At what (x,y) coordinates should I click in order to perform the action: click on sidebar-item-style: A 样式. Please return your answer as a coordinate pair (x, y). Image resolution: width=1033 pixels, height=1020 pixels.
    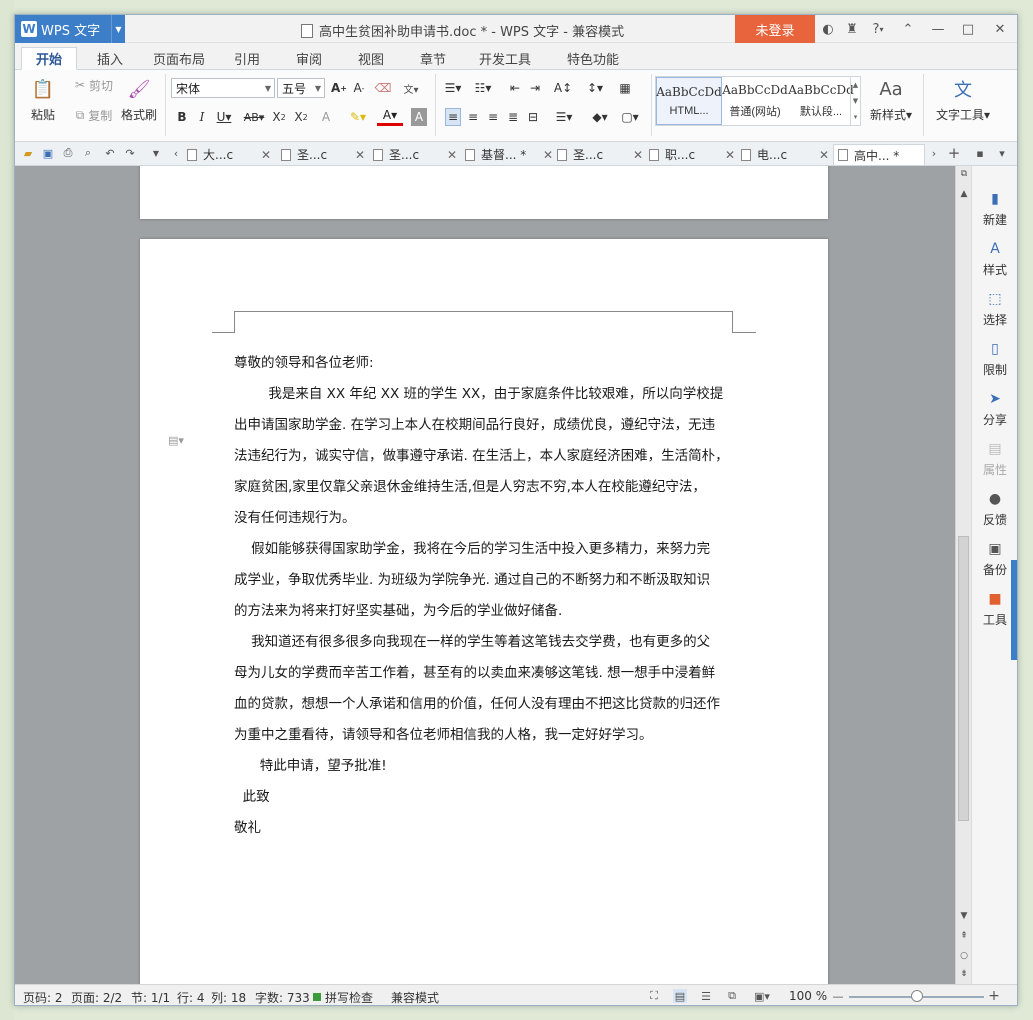
    Looking at the image, I should click on (994, 259).